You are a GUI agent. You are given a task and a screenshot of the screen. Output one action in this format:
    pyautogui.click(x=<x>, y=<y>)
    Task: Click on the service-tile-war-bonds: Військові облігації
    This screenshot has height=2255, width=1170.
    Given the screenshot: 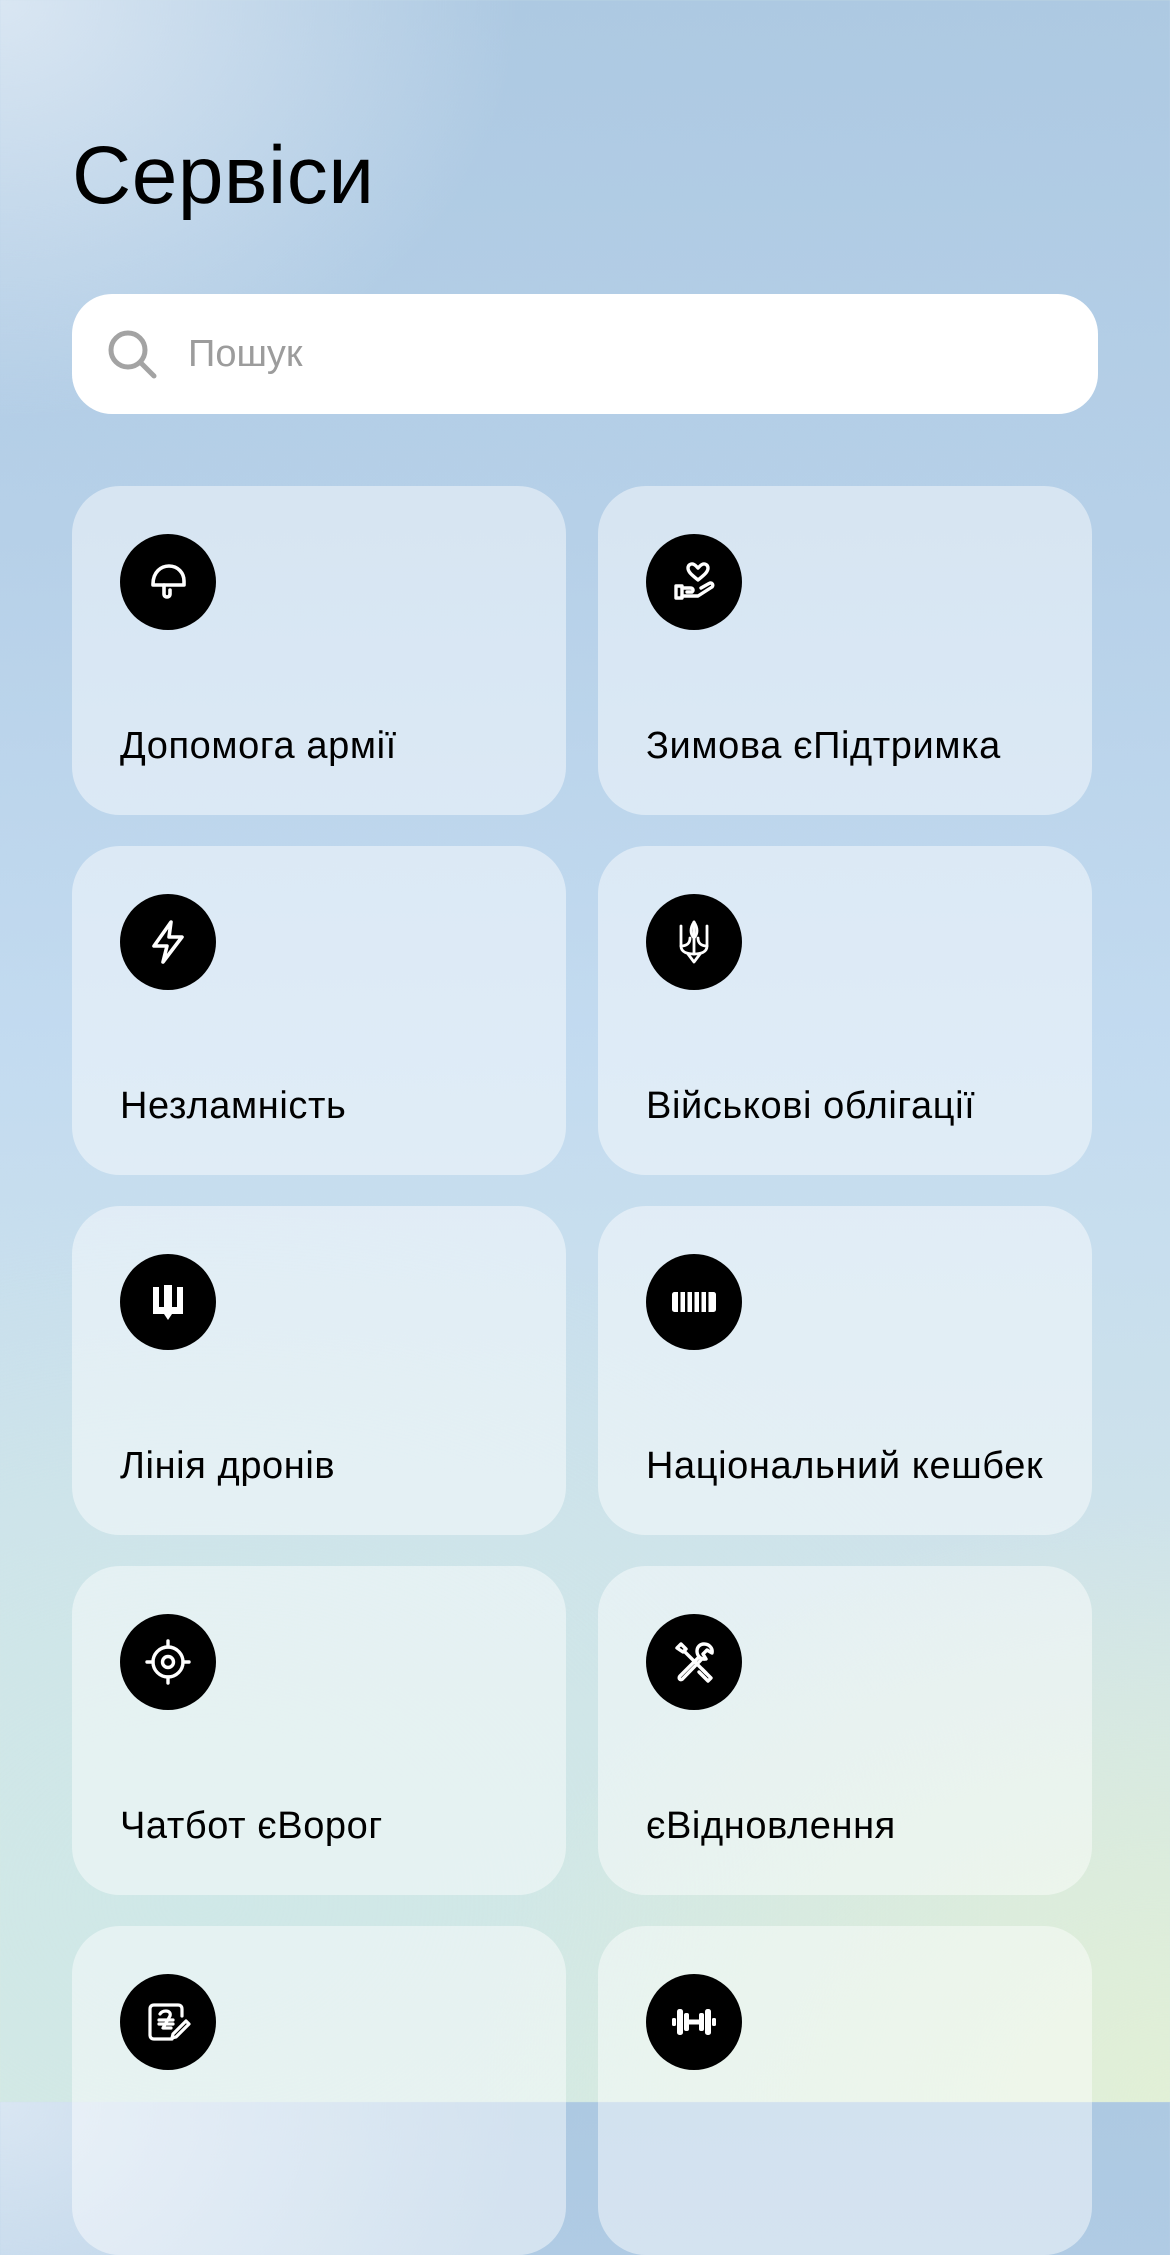 What is the action you would take?
    pyautogui.click(x=845, y=1010)
    